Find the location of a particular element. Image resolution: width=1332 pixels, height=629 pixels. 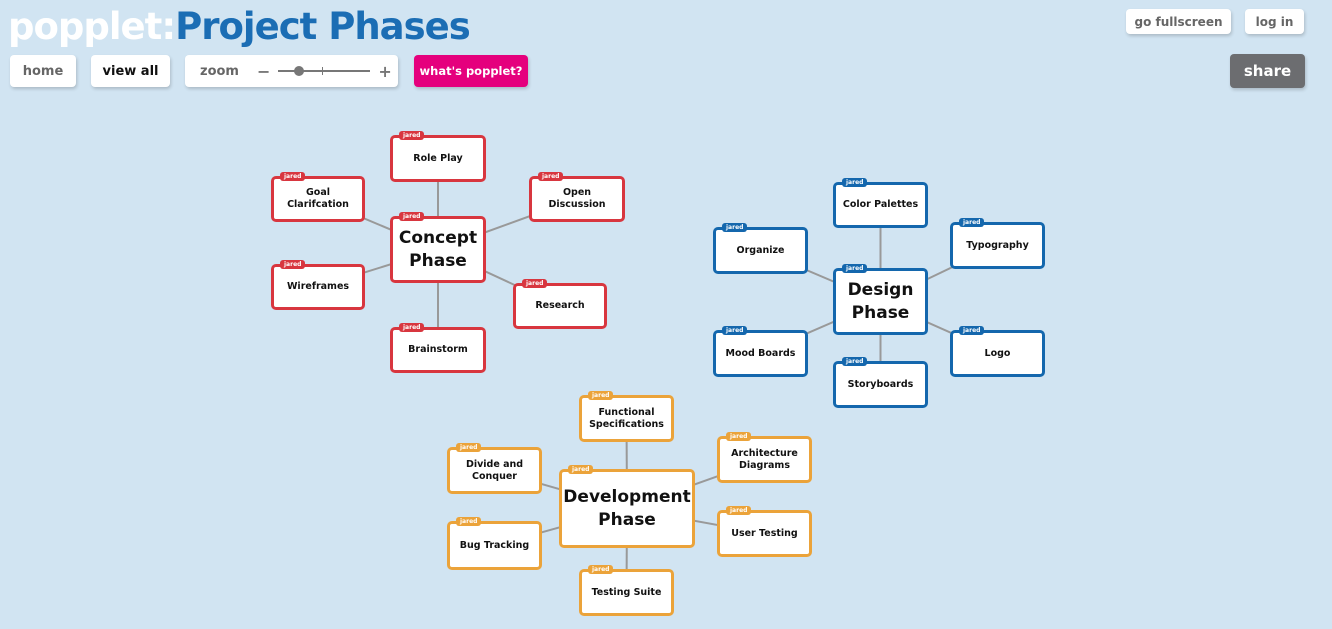

popple-node: jared Open Discussion is located at coordinates (577, 197).